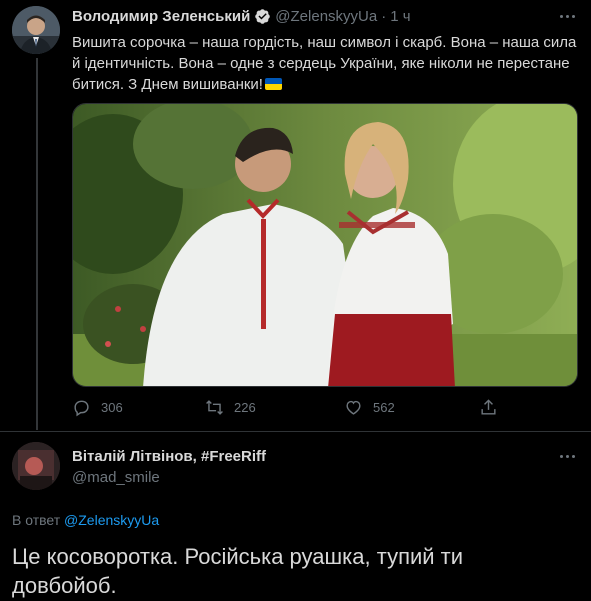 The image size is (591, 601). What do you see at coordinates (488, 407) in the screenshot?
I see `share-icon` at bounding box center [488, 407].